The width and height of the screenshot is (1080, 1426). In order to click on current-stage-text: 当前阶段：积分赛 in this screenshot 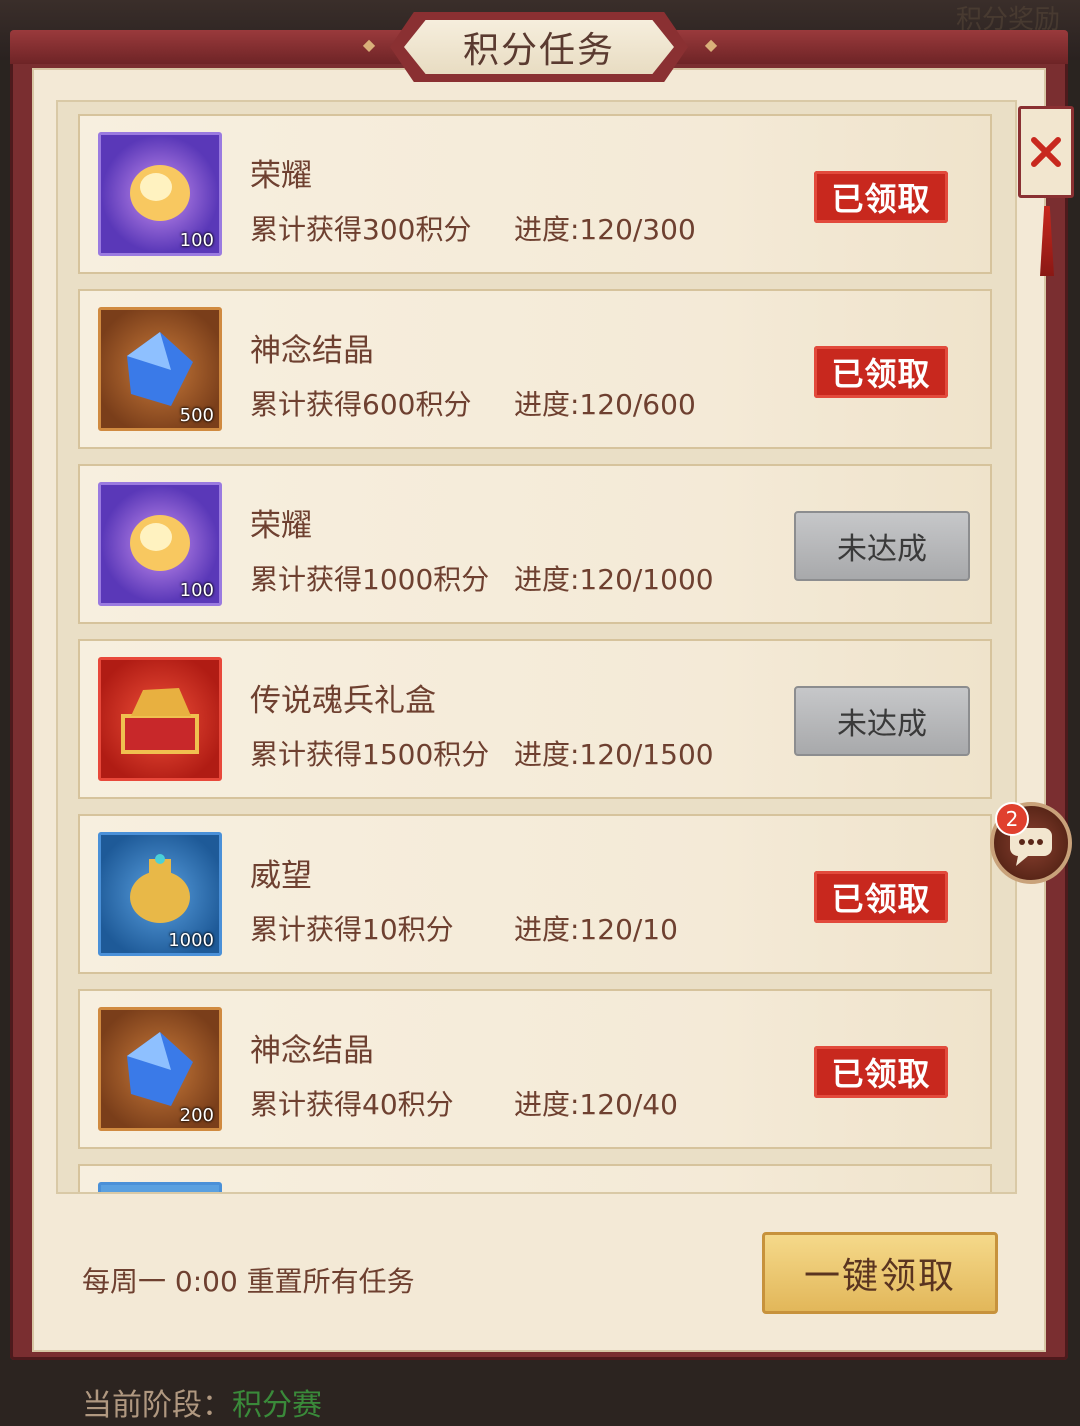, I will do `click(202, 1402)`.